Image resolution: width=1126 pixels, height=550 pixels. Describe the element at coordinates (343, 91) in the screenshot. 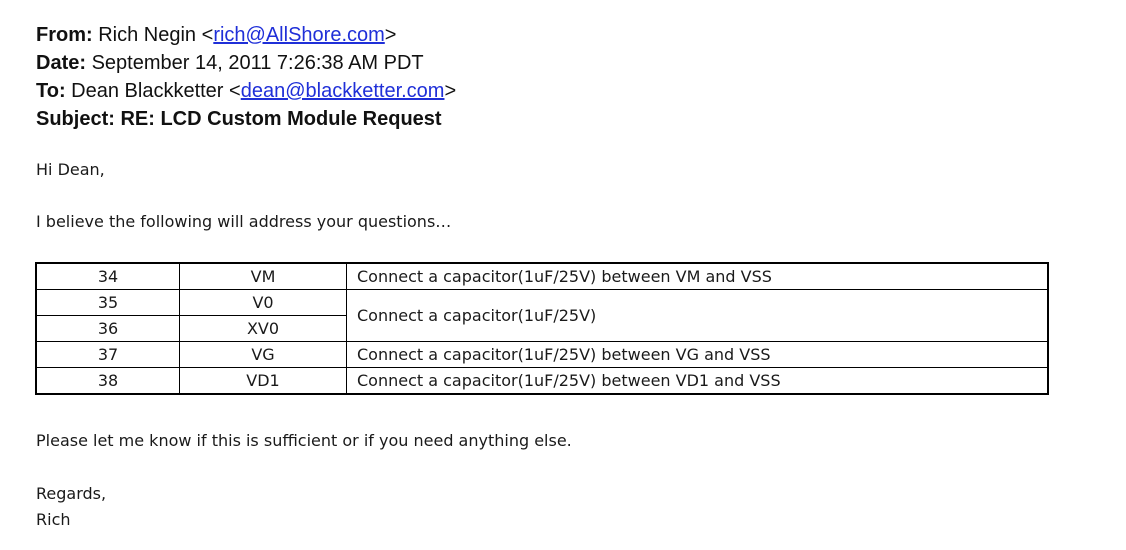

I see `to-email-link: dean@blackketter.com` at that location.